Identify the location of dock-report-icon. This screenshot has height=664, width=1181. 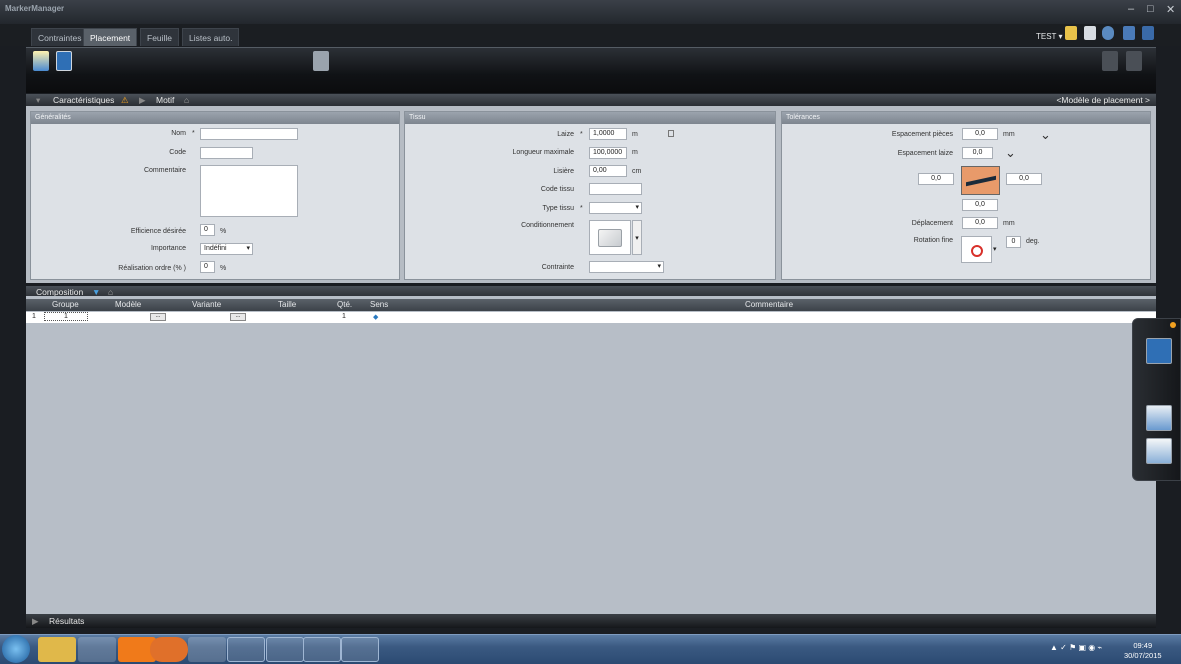
(1159, 451).